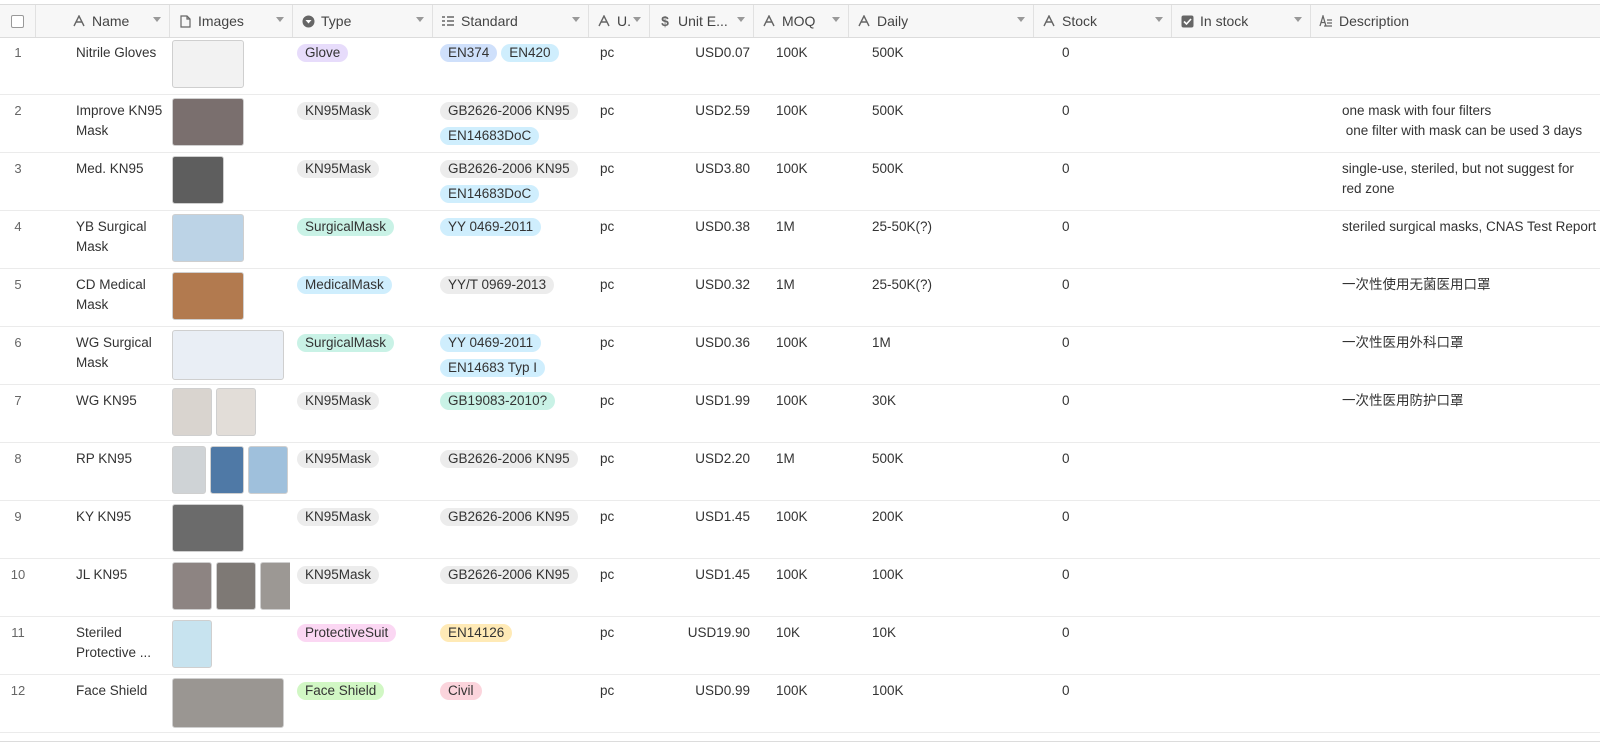  What do you see at coordinates (702, 123) in the screenshot?
I see `price-cell: USD2.59` at bounding box center [702, 123].